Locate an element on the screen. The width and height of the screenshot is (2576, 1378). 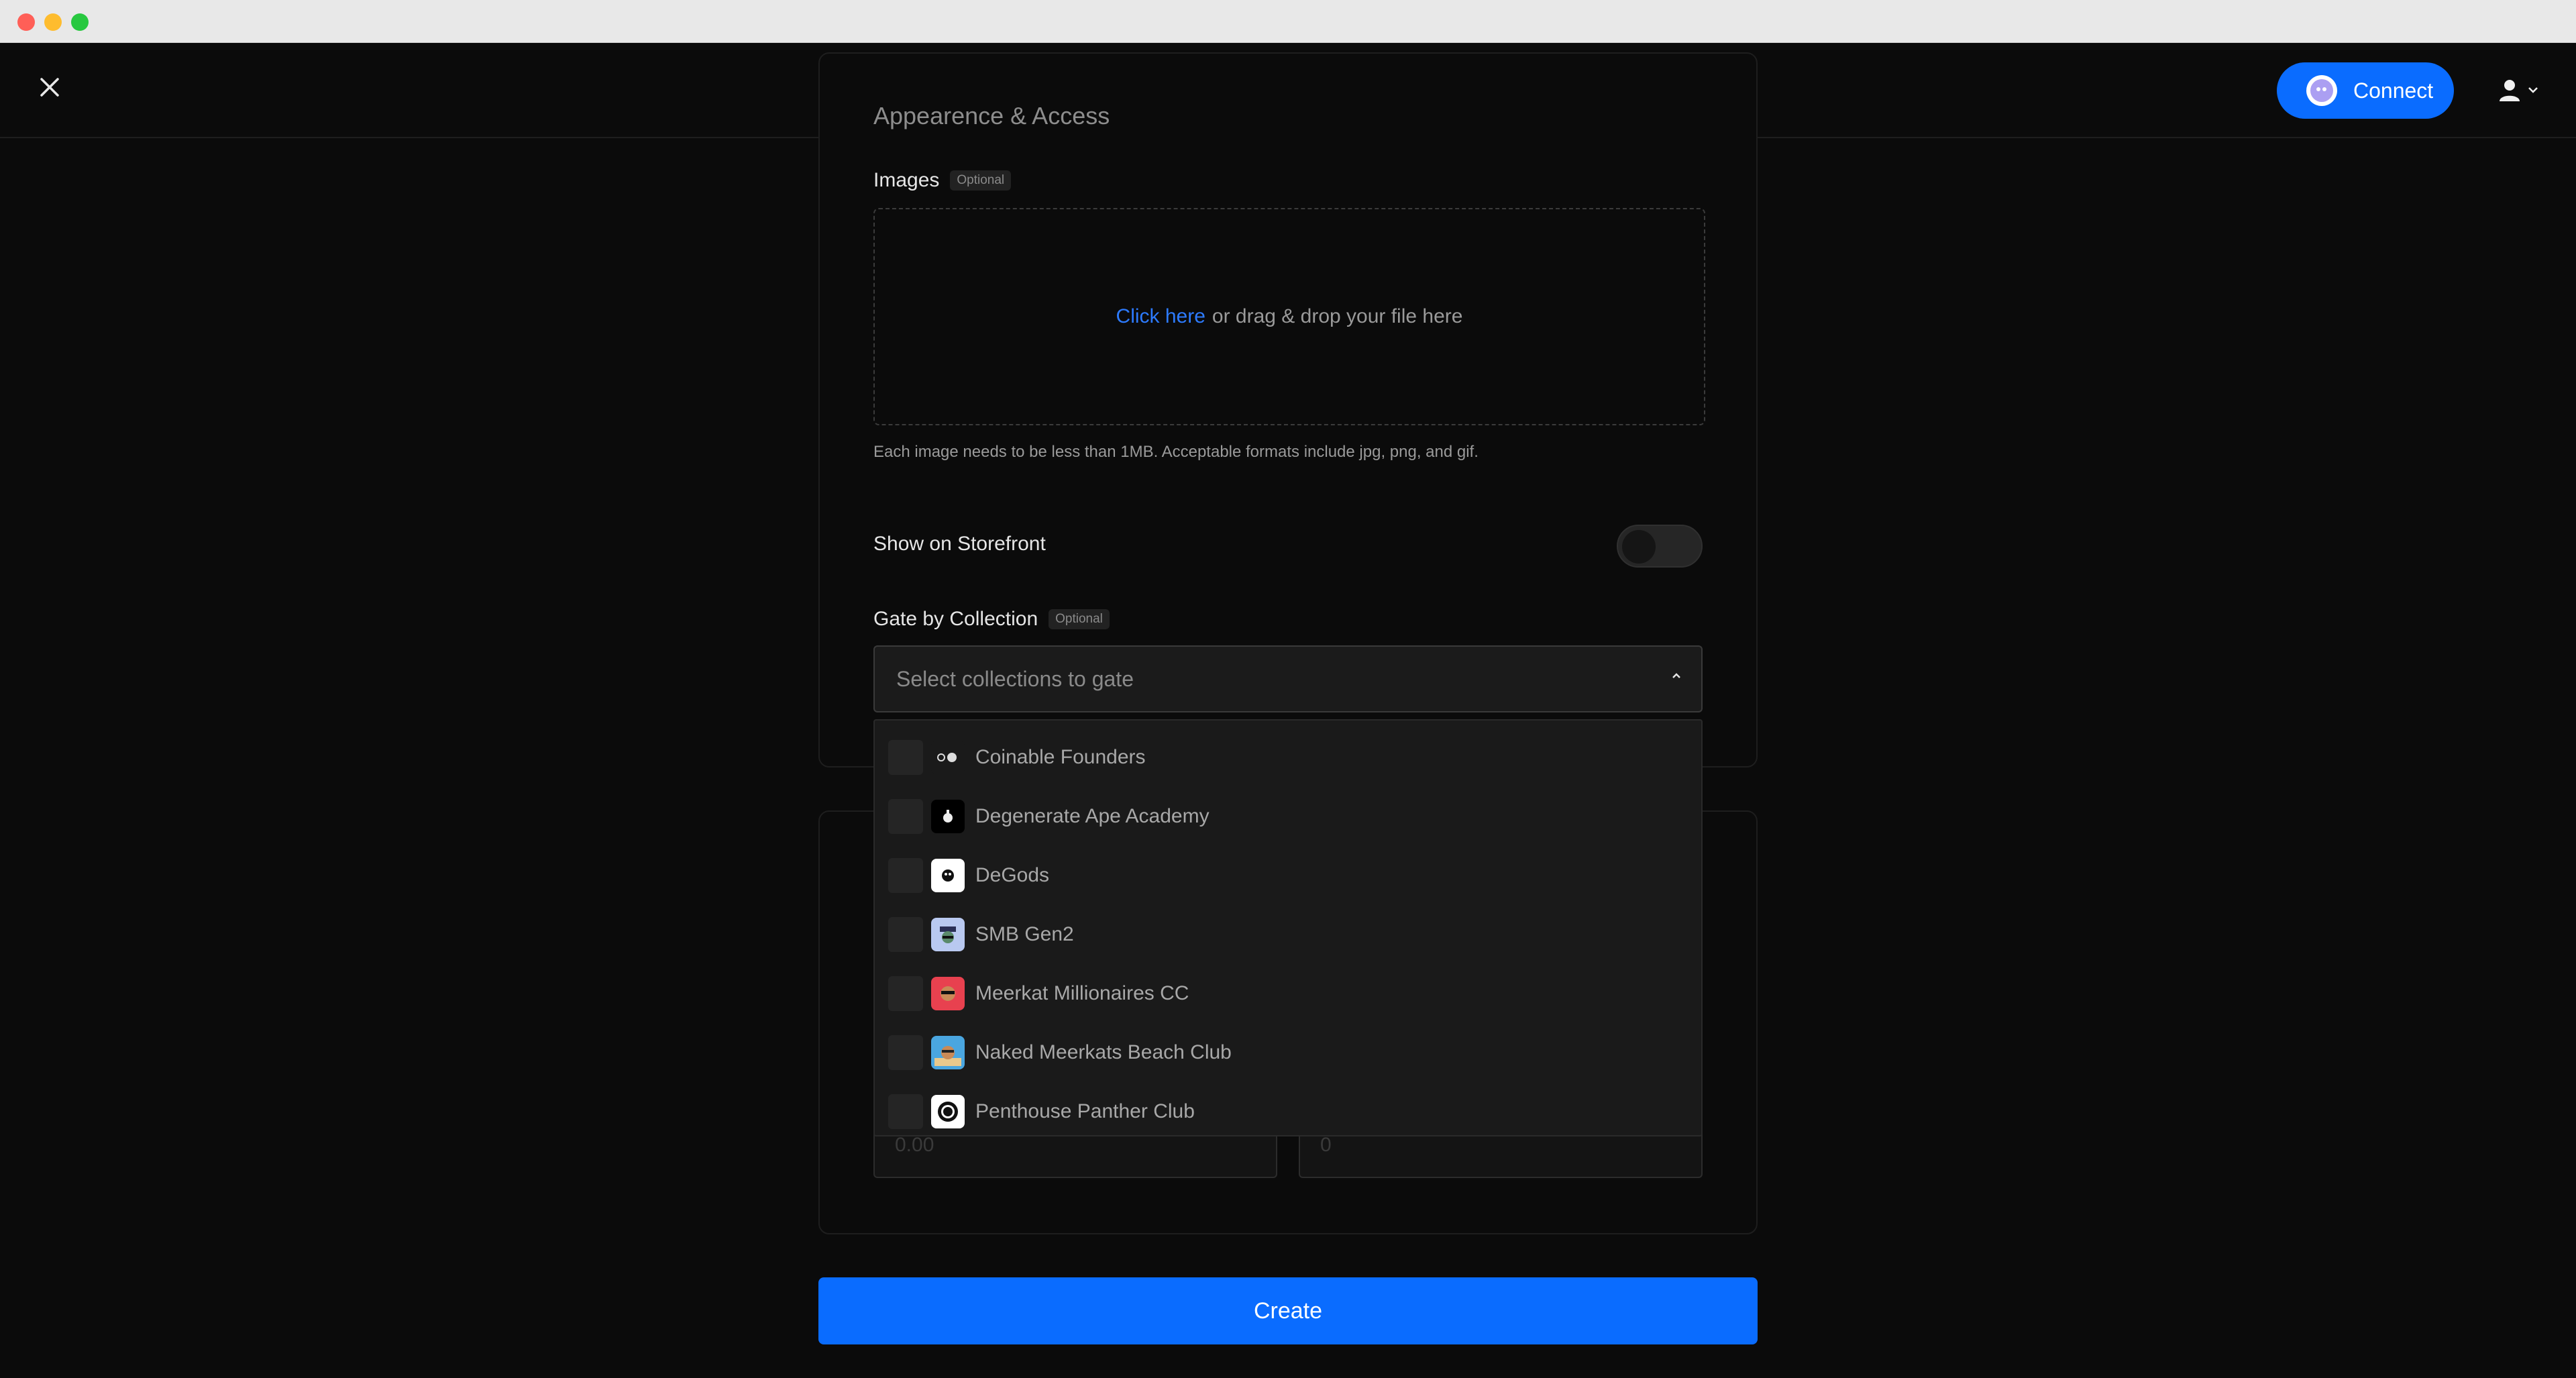
collection-option: DeGods is located at coordinates (1288, 875).